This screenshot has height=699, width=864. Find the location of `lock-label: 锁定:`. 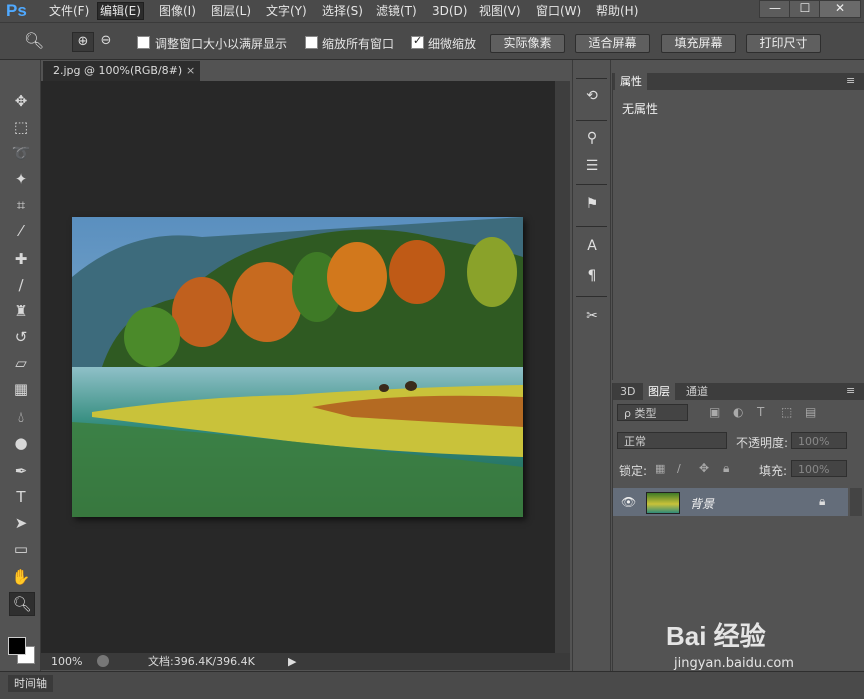

lock-label: 锁定: is located at coordinates (633, 471).